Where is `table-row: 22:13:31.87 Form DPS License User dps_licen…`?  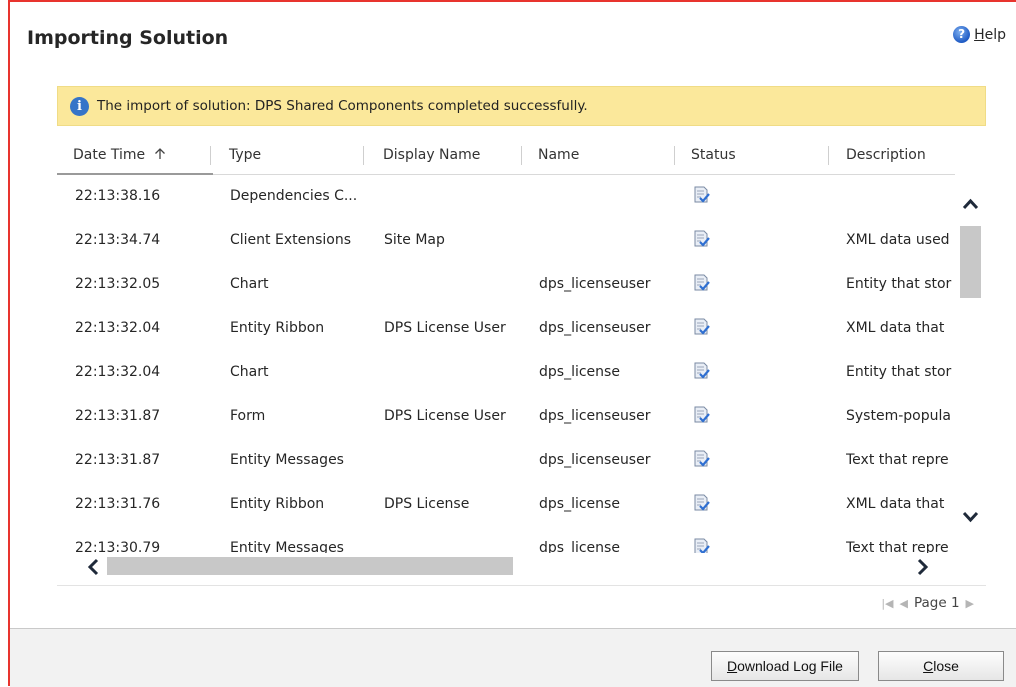
table-row: 22:13:31.87 Form DPS License User dps_licen… is located at coordinates (506, 416).